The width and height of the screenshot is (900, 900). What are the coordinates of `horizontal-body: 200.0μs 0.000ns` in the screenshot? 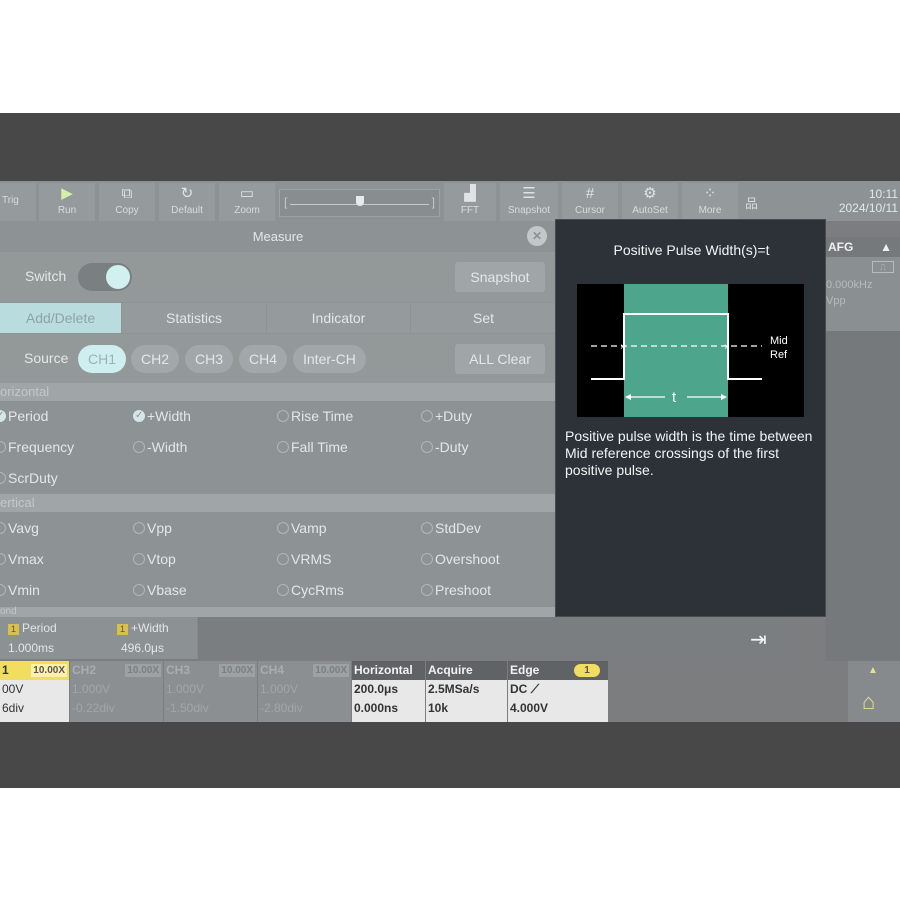 It's located at (388, 701).